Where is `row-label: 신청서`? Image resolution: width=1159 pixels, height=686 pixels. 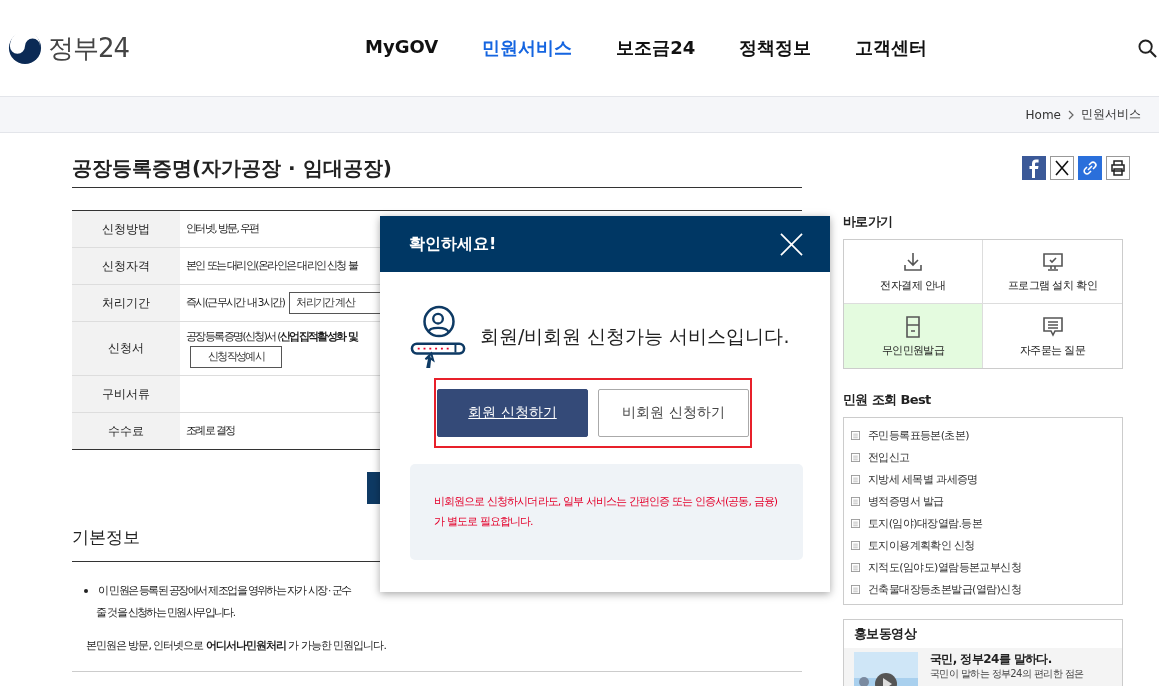 row-label: 신청서 is located at coordinates (126, 348).